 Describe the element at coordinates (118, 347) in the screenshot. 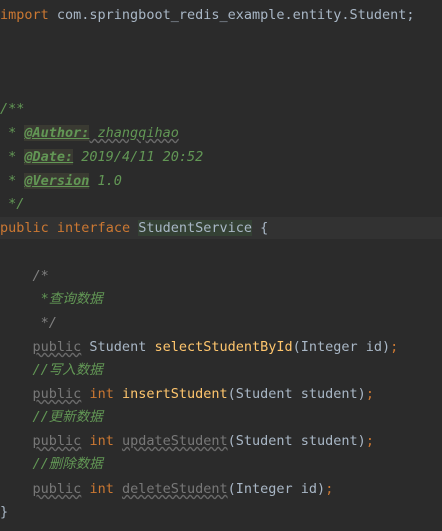

I see `return-type: Student` at that location.